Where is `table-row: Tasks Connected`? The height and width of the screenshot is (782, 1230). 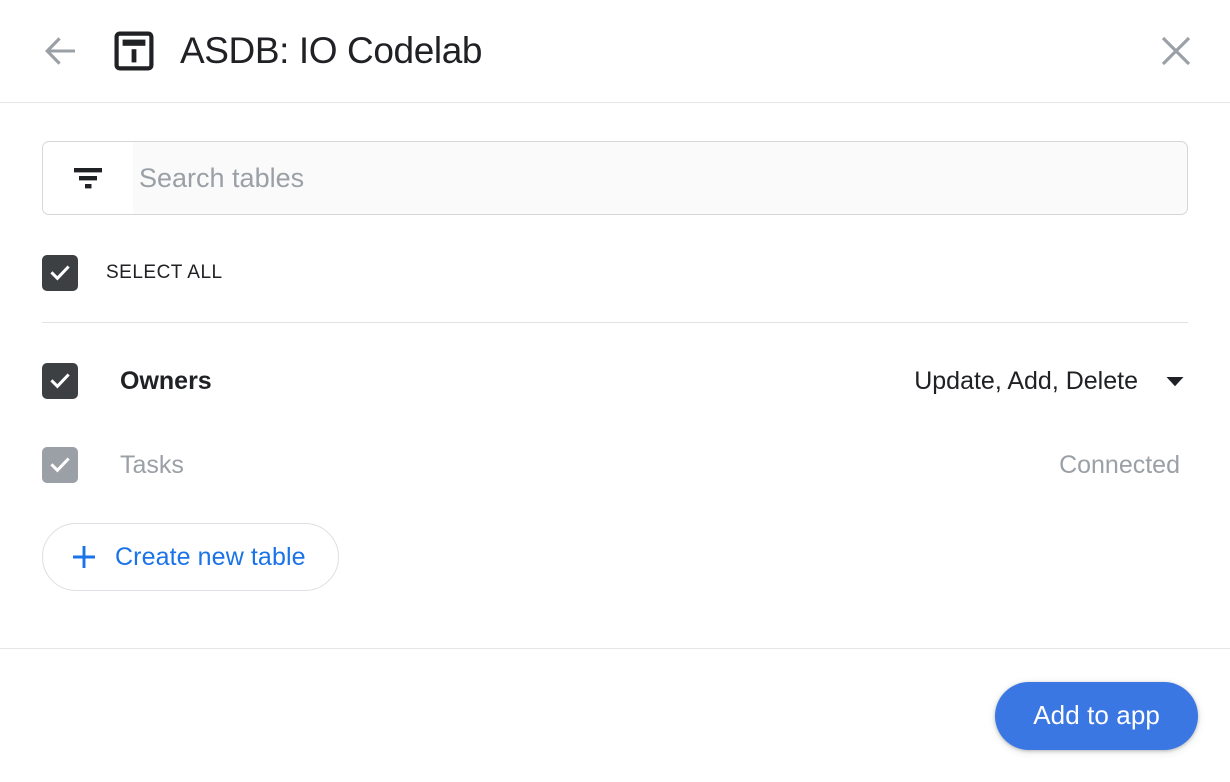 table-row: Tasks Connected is located at coordinates (615, 465).